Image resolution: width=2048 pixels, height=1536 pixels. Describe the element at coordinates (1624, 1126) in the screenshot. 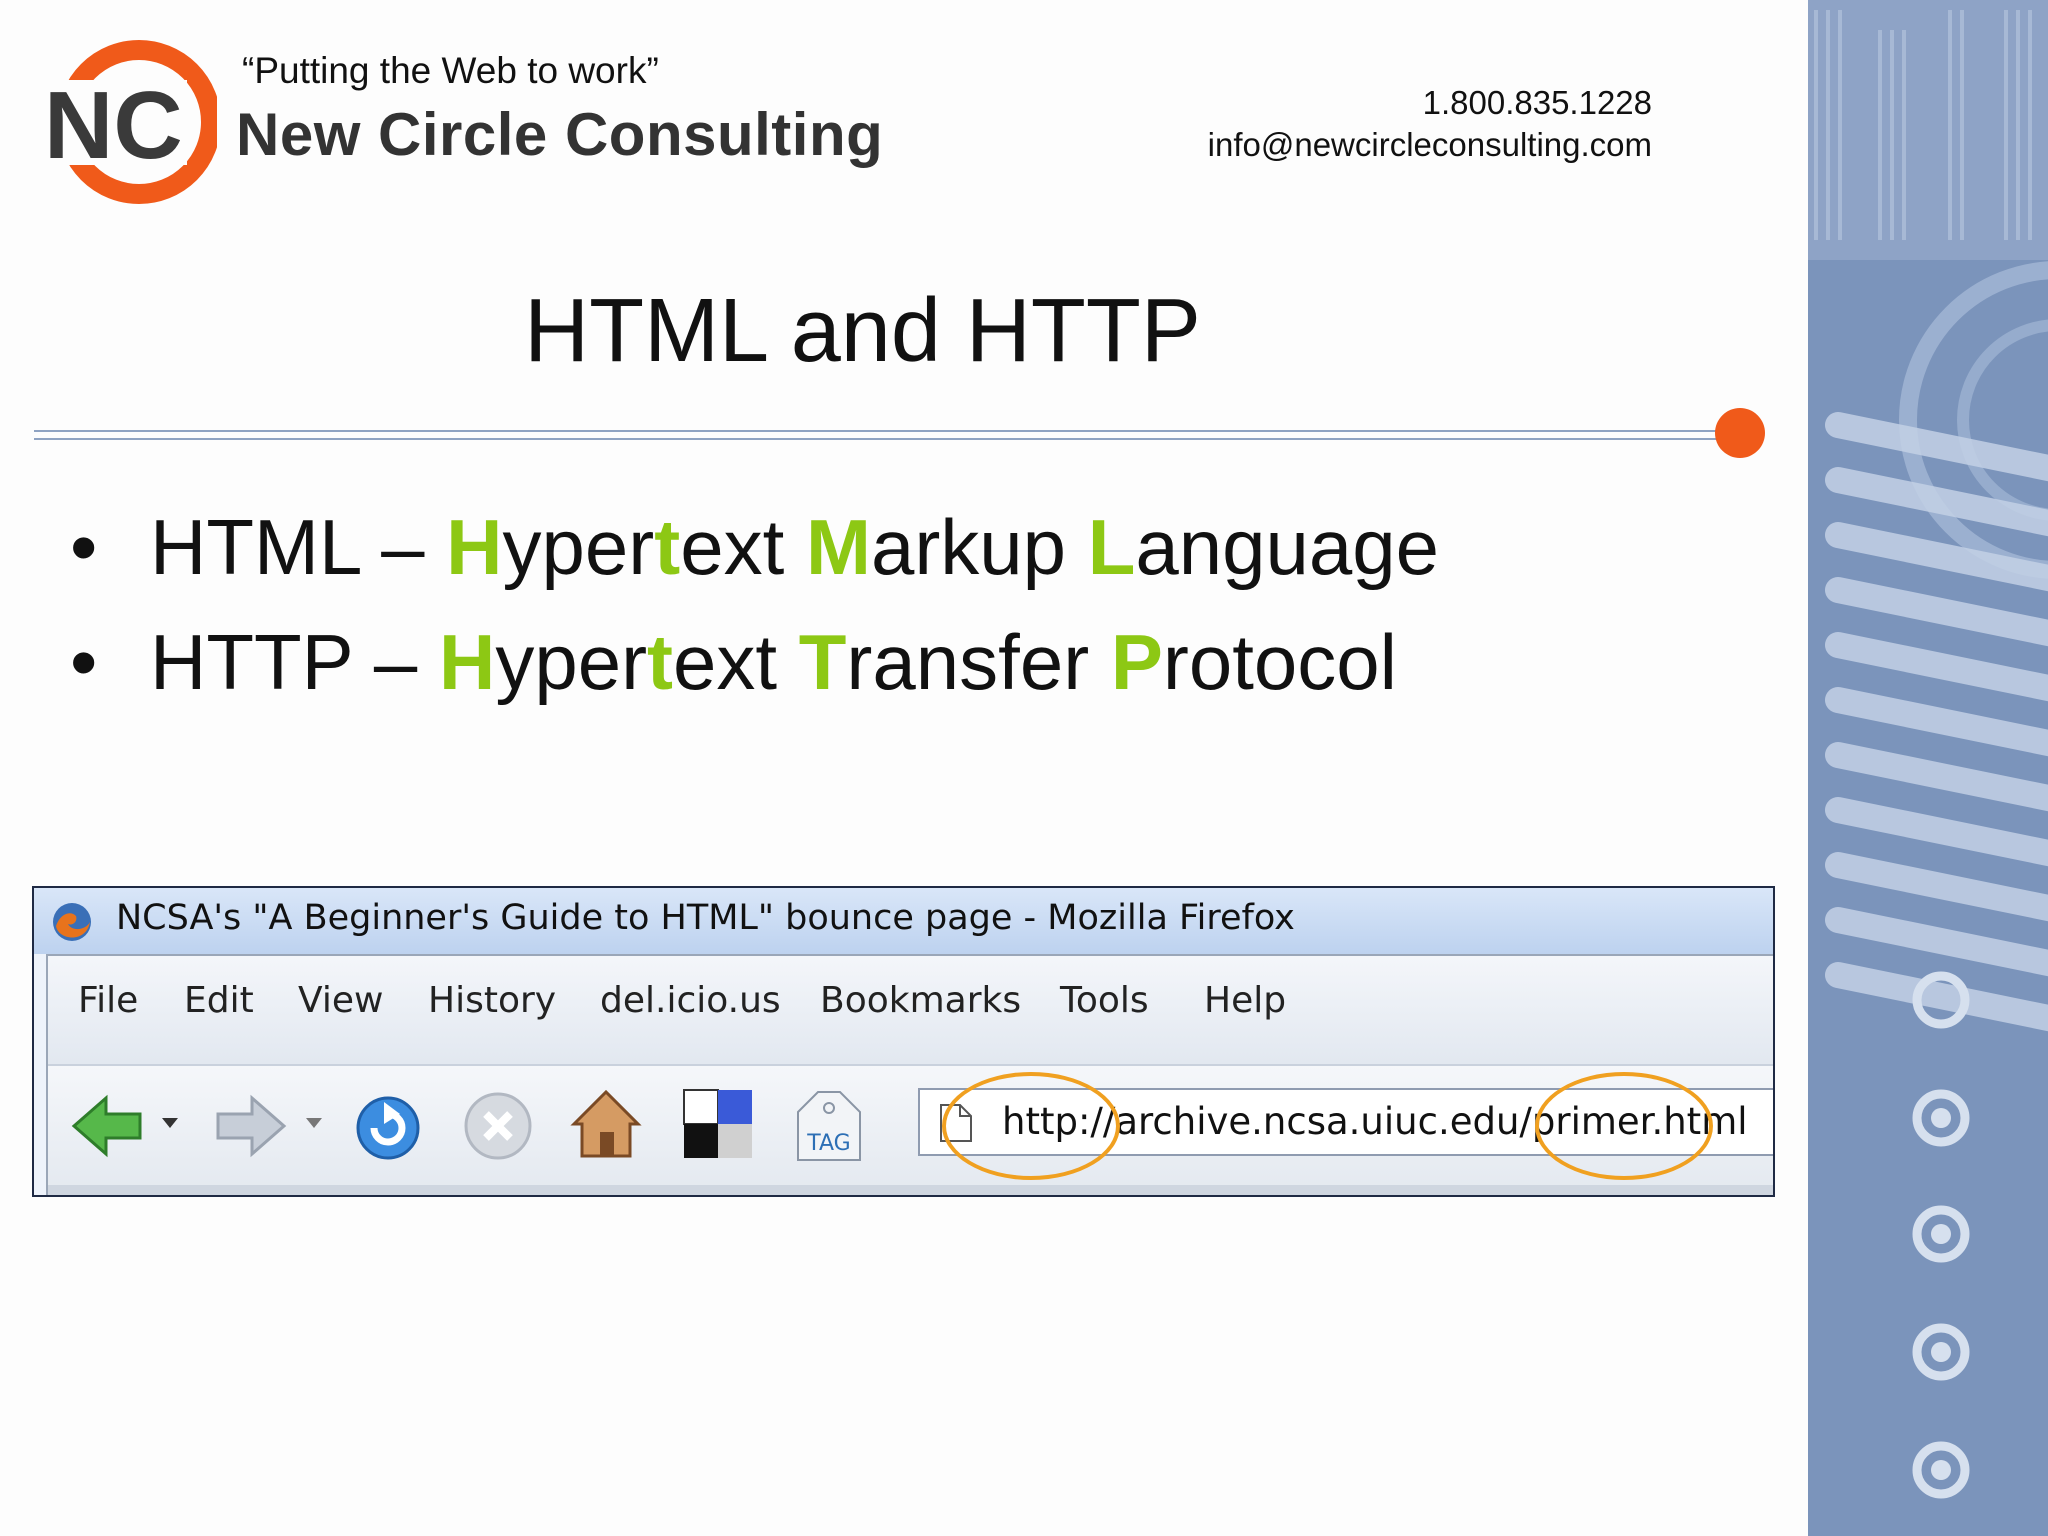

I see `annotation-circle-extension` at that location.